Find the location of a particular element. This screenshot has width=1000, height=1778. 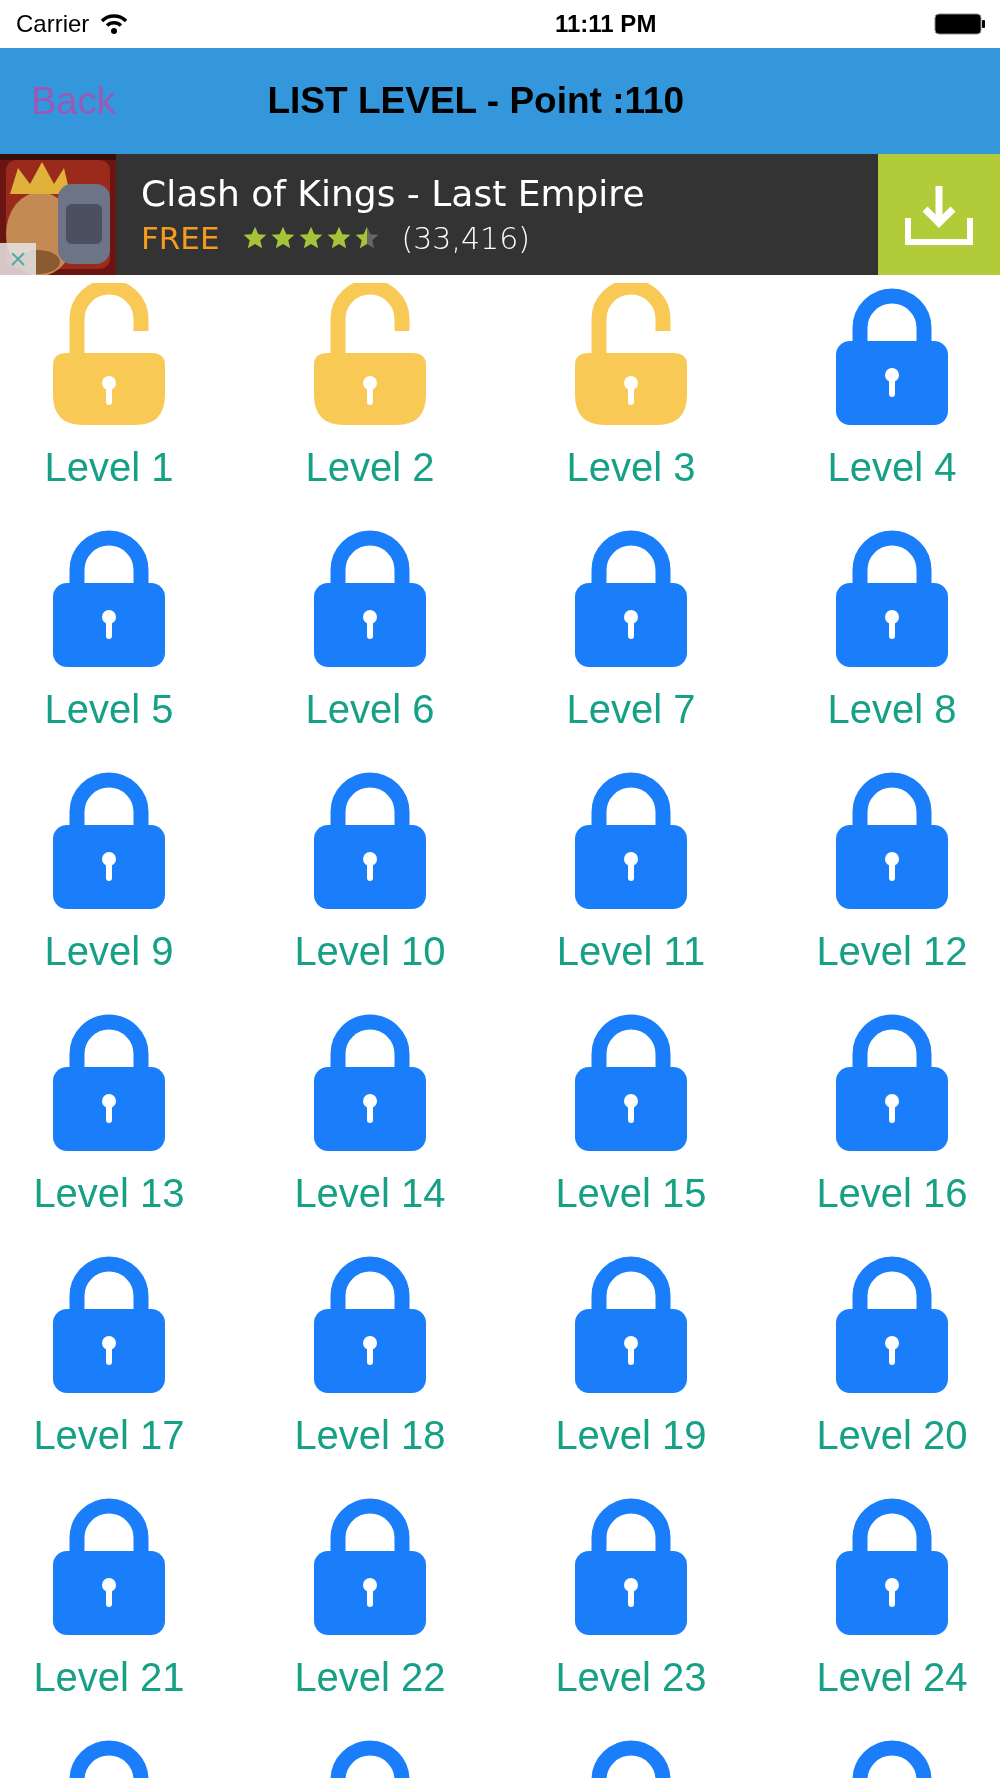

level-label: Level 5 is located at coordinates (109, 709).